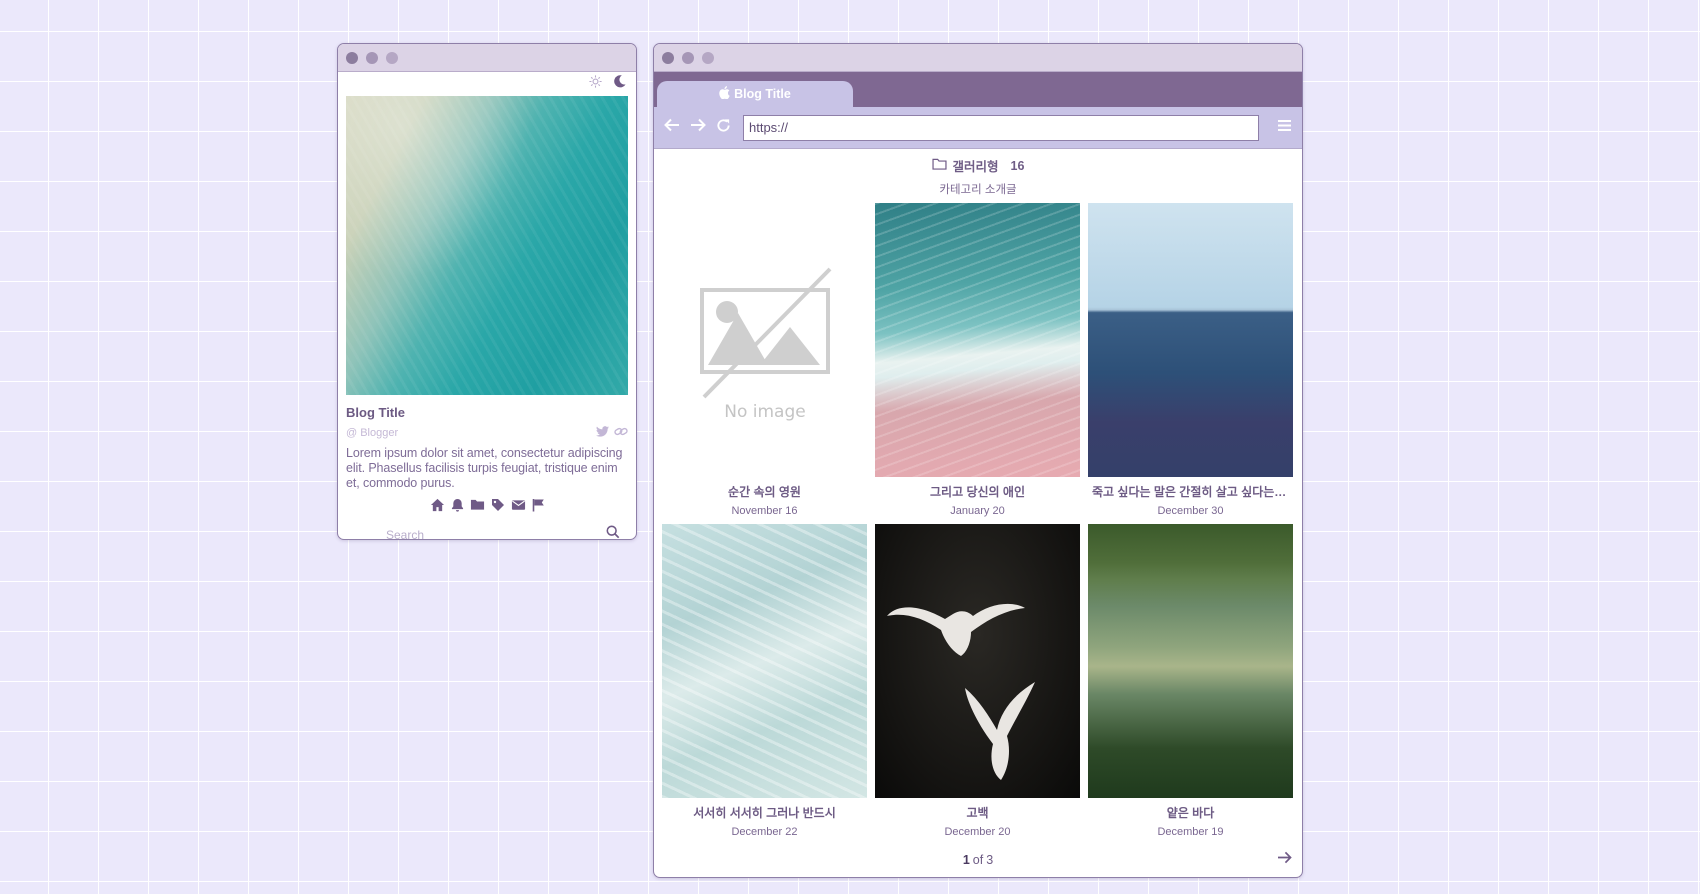  Describe the element at coordinates (595, 84) in the screenshot. I see `sun-icon` at that location.